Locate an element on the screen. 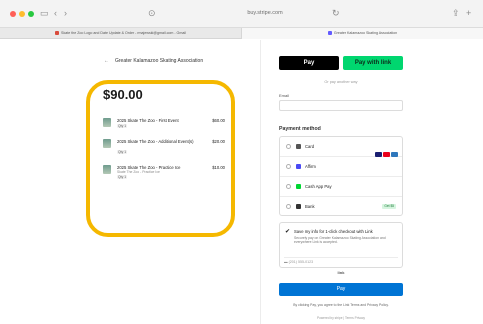 This screenshot has height=324, width=483. payment-option-label: Card is located at coordinates (310, 146).